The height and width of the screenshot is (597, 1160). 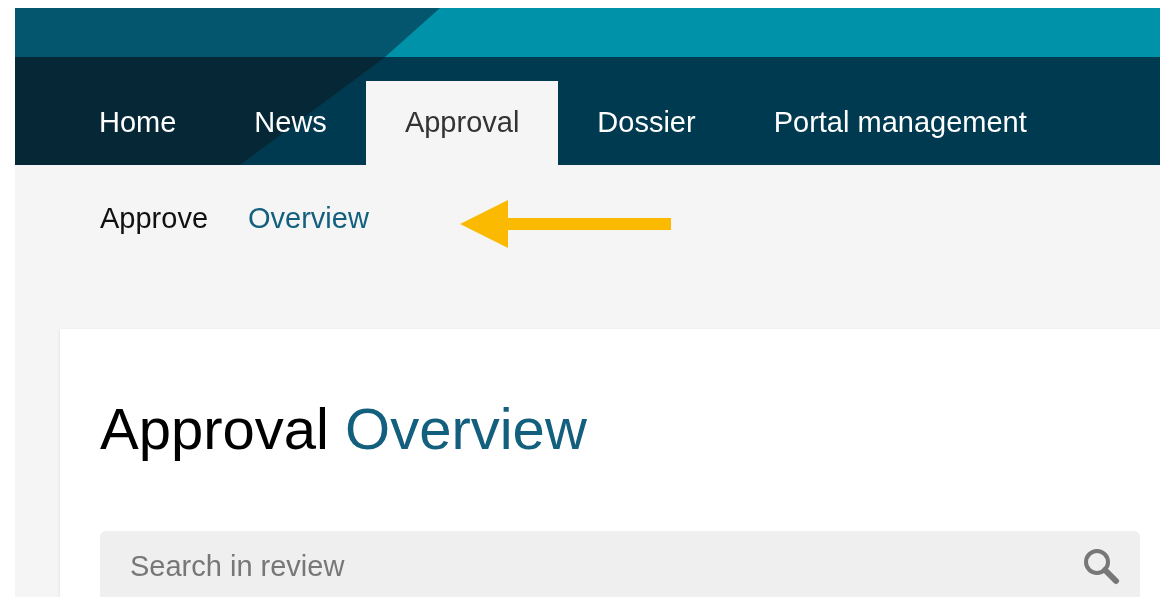 What do you see at coordinates (462, 123) in the screenshot?
I see `nav-tab: Approval` at bounding box center [462, 123].